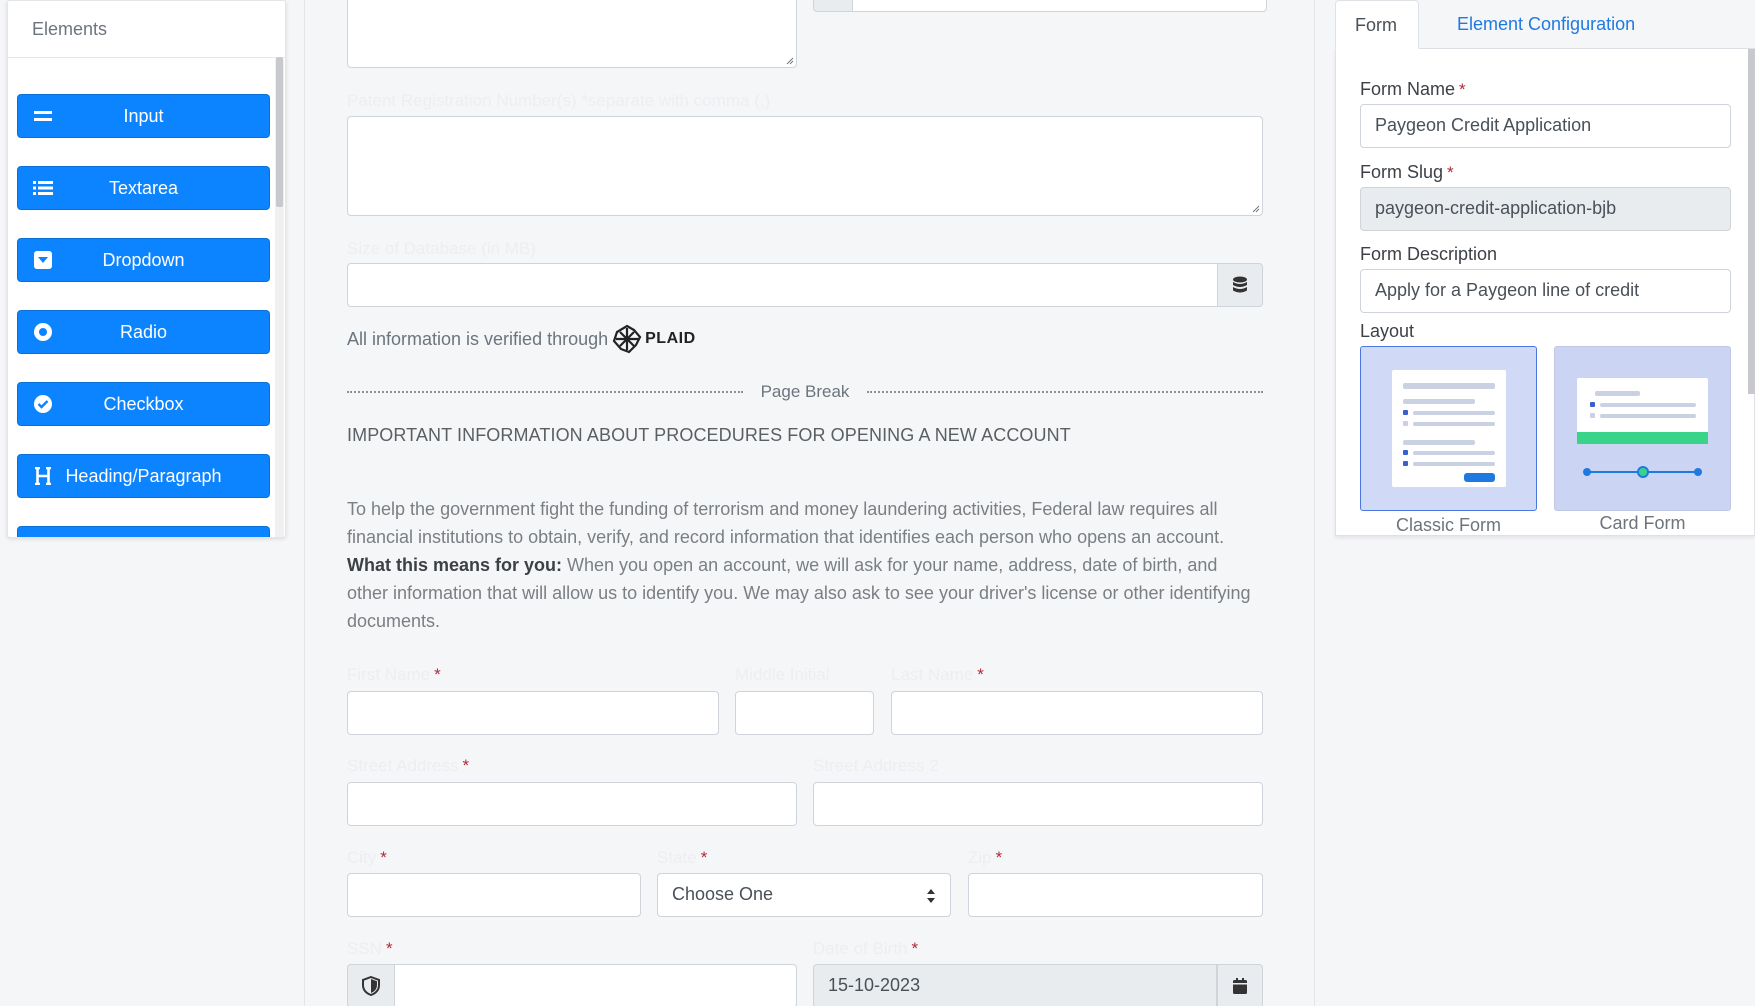  Describe the element at coordinates (545, 392) in the screenshot. I see `page-break-line-left` at that location.